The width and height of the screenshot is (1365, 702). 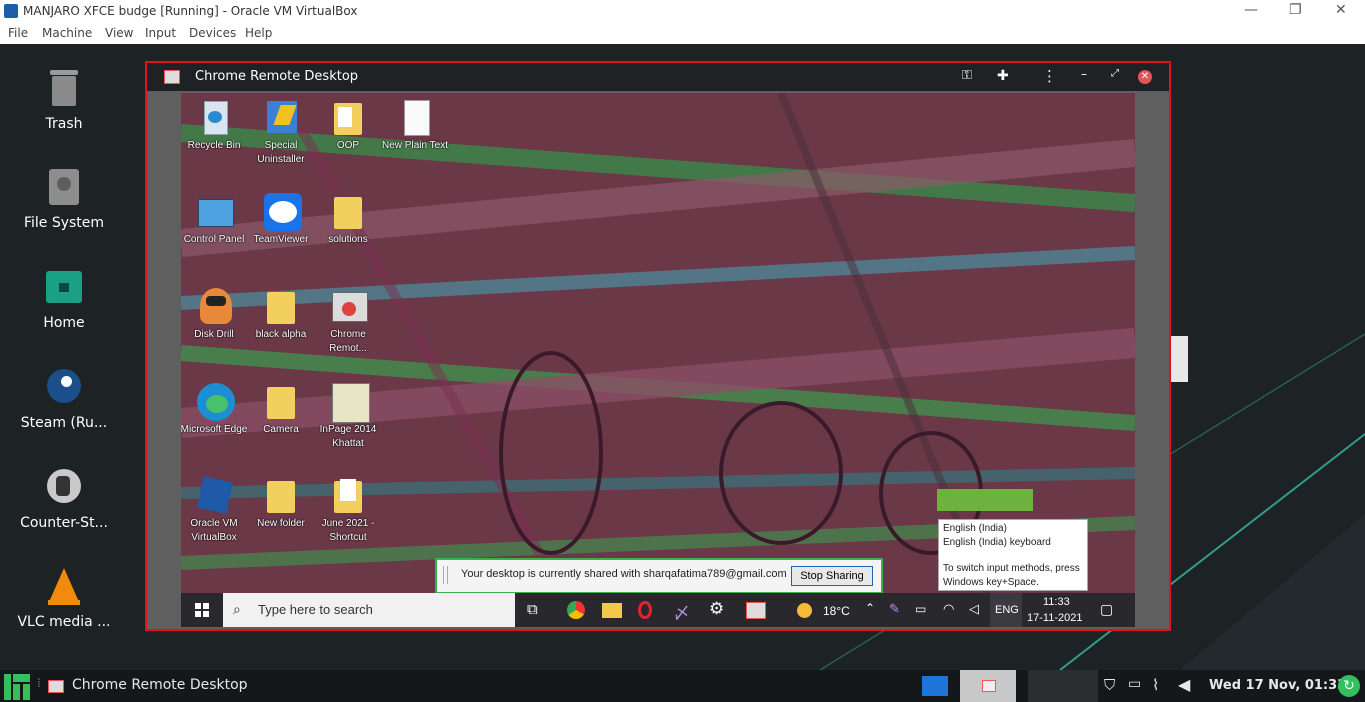 I want to click on security-icon: ⛉, so click(x=1109, y=685).